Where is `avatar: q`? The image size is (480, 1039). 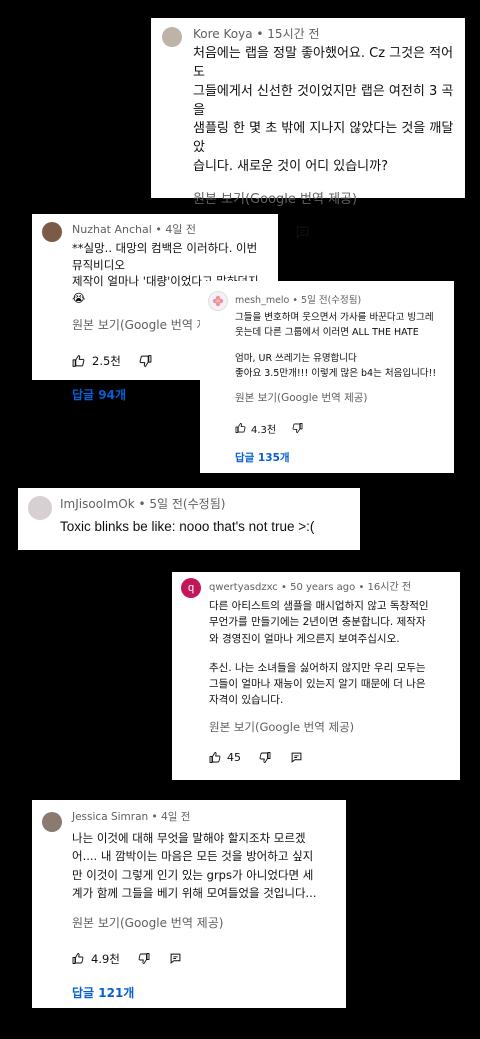
avatar: q is located at coordinates (191, 588).